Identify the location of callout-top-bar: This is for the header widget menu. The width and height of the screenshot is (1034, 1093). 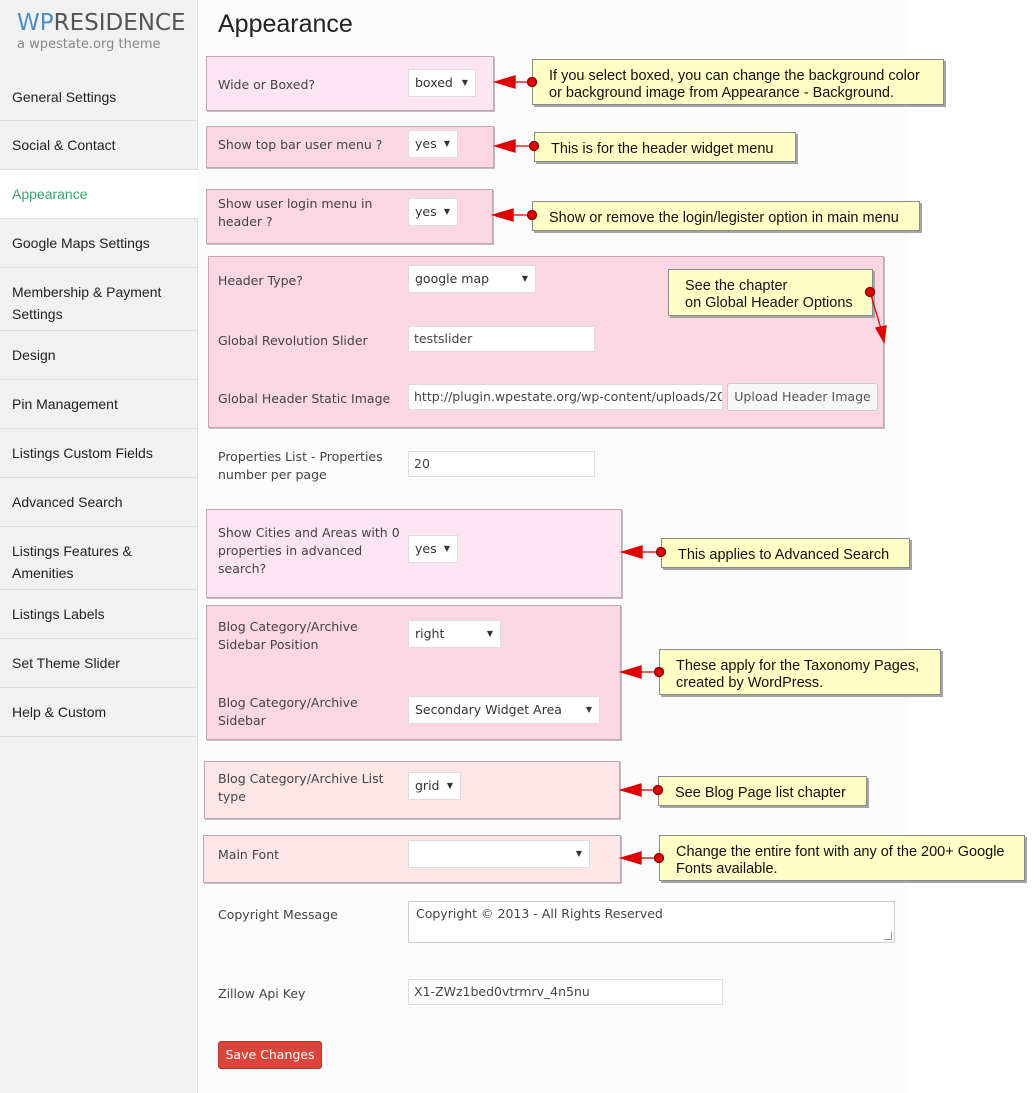
(665, 147).